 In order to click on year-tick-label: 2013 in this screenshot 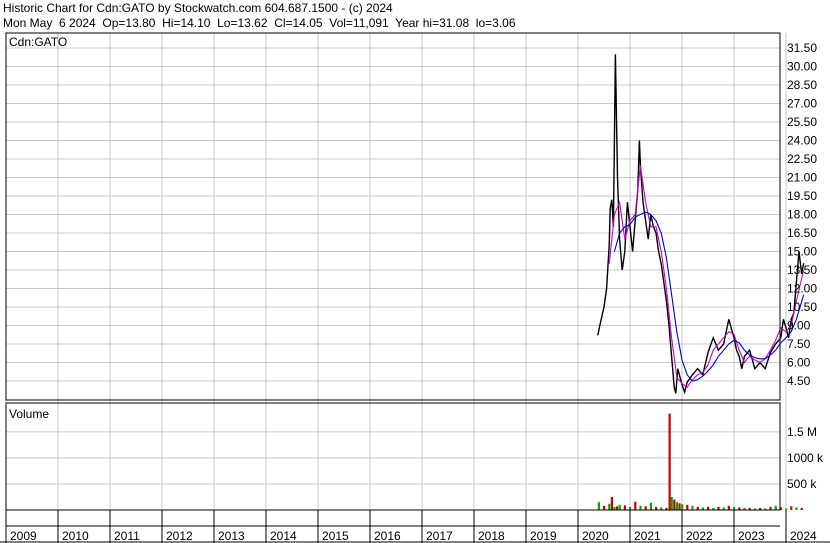, I will do `click(231, 536)`.